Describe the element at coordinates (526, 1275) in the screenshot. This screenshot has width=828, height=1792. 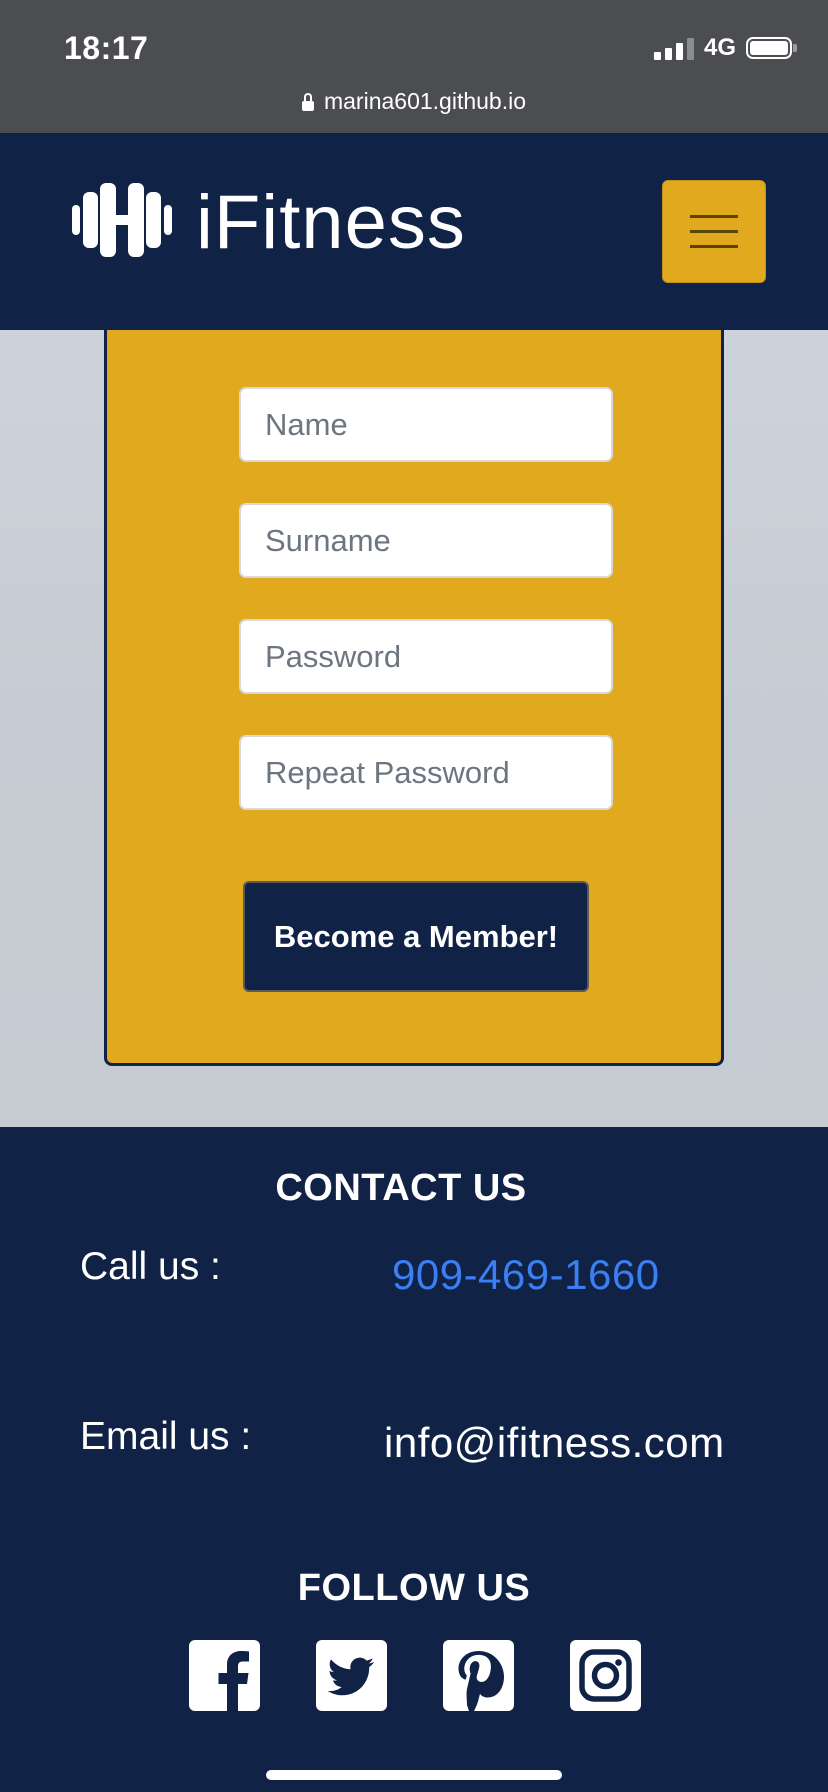
I see `phone-link: 909-469-1660` at that location.